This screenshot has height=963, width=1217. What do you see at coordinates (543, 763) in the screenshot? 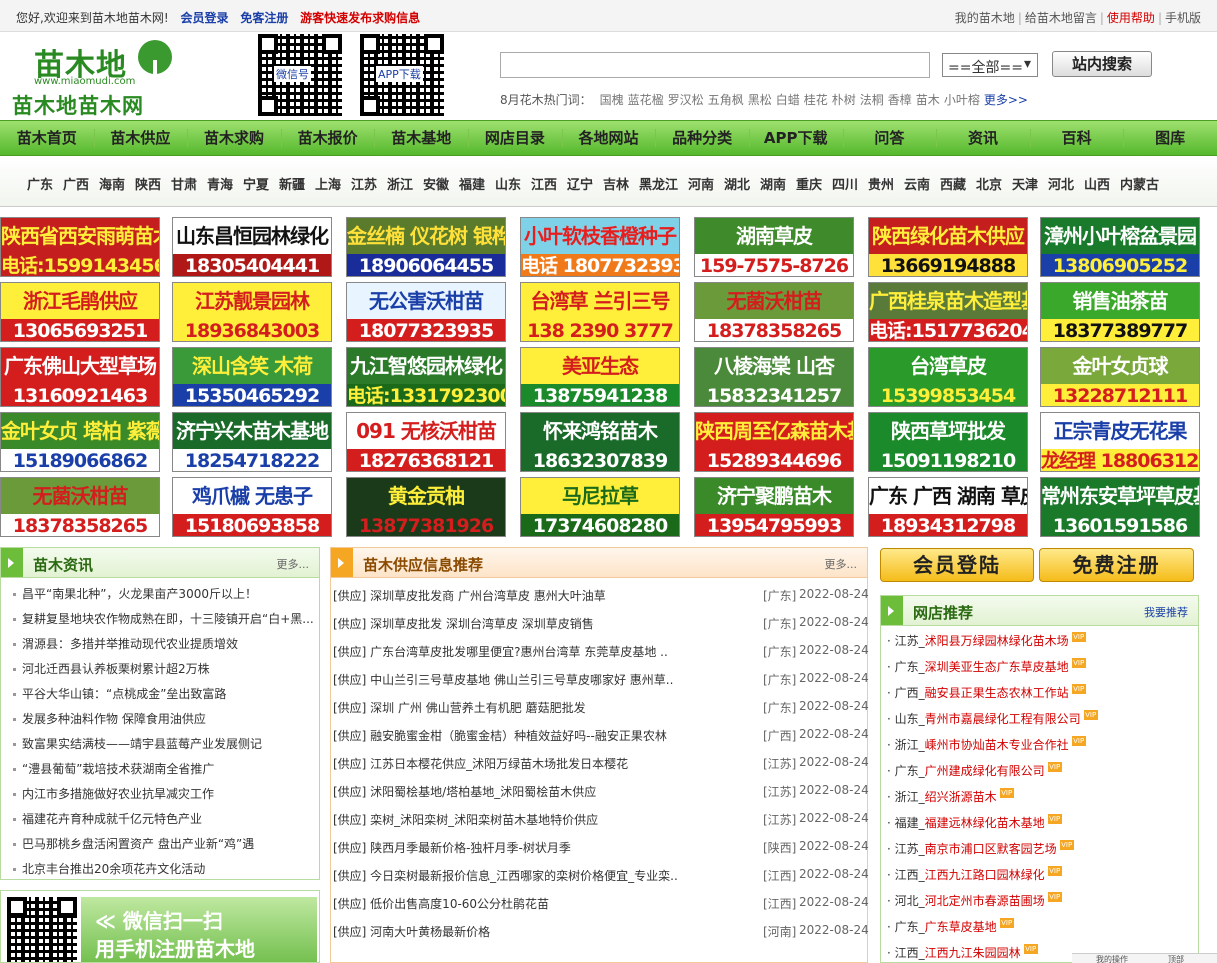
I see `supply-item-title: [供应] 江苏日本樱花供应_沭阳万绿苗木场批发日本樱花` at bounding box center [543, 763].